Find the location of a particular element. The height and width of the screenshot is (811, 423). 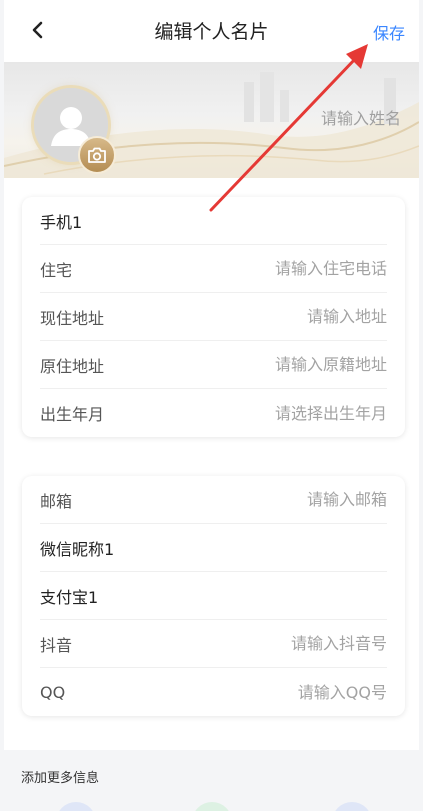

add-more-section: 添加更多信息 is located at coordinates (211, 780).